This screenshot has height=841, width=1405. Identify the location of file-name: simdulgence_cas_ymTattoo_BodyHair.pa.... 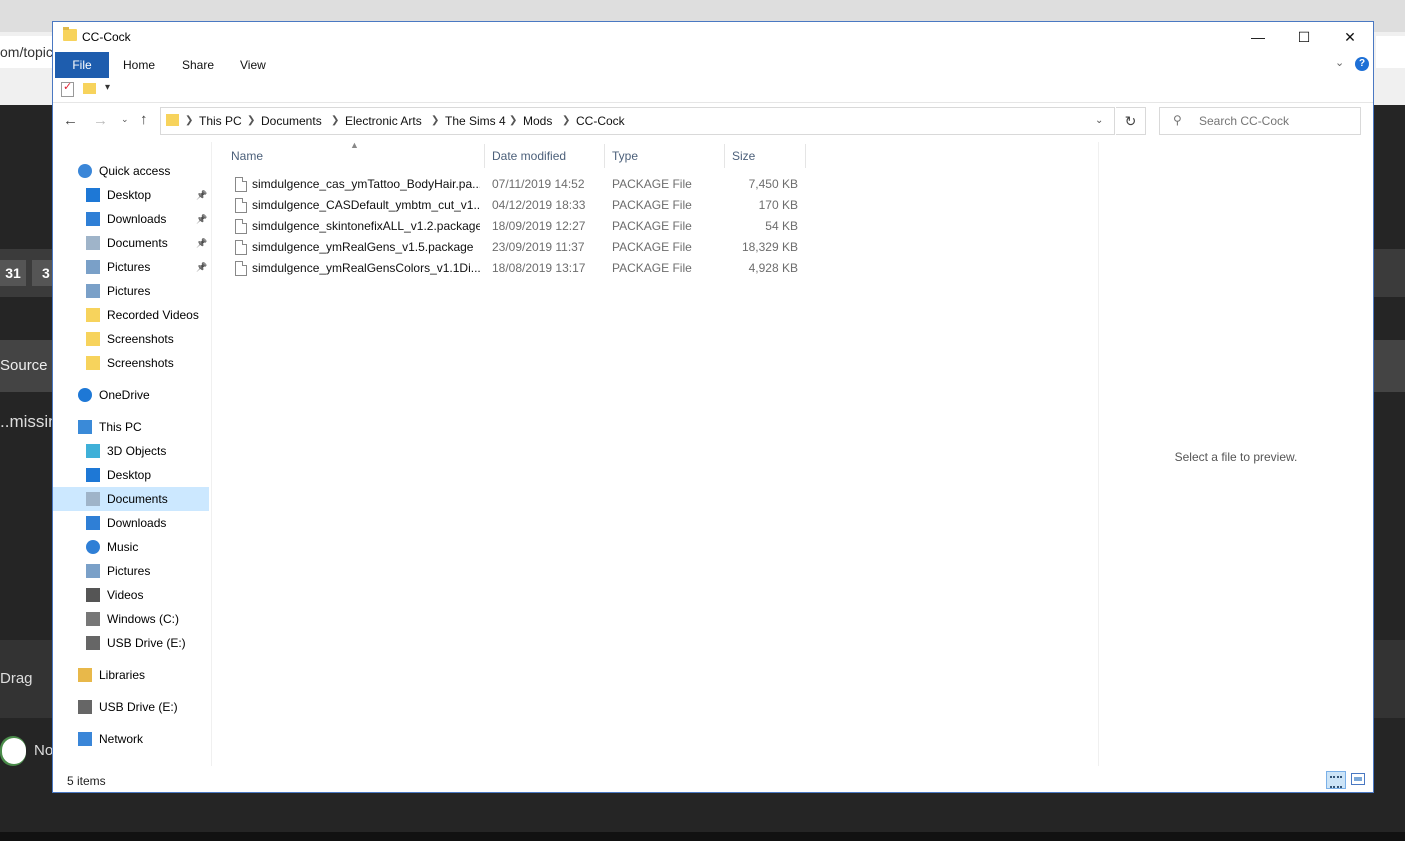
(366, 184).